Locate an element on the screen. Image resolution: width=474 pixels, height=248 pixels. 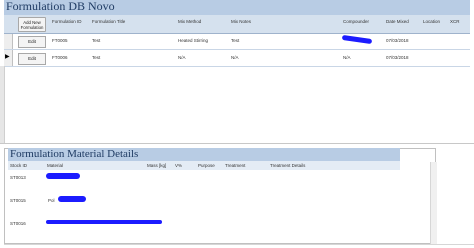
header-mix-method: Mix Method is located at coordinates (190, 21).